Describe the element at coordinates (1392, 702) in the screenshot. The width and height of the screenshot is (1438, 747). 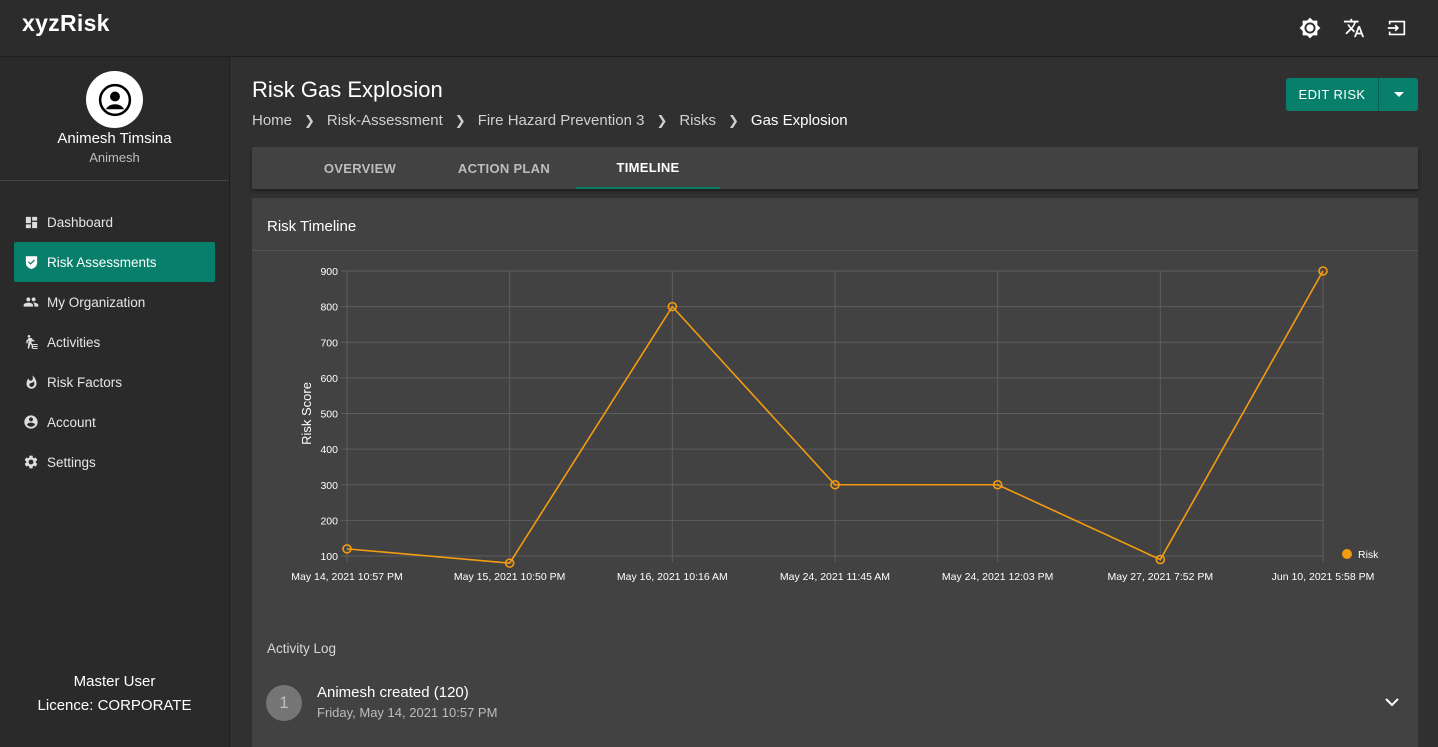
I see `chevron-down-icon` at that location.